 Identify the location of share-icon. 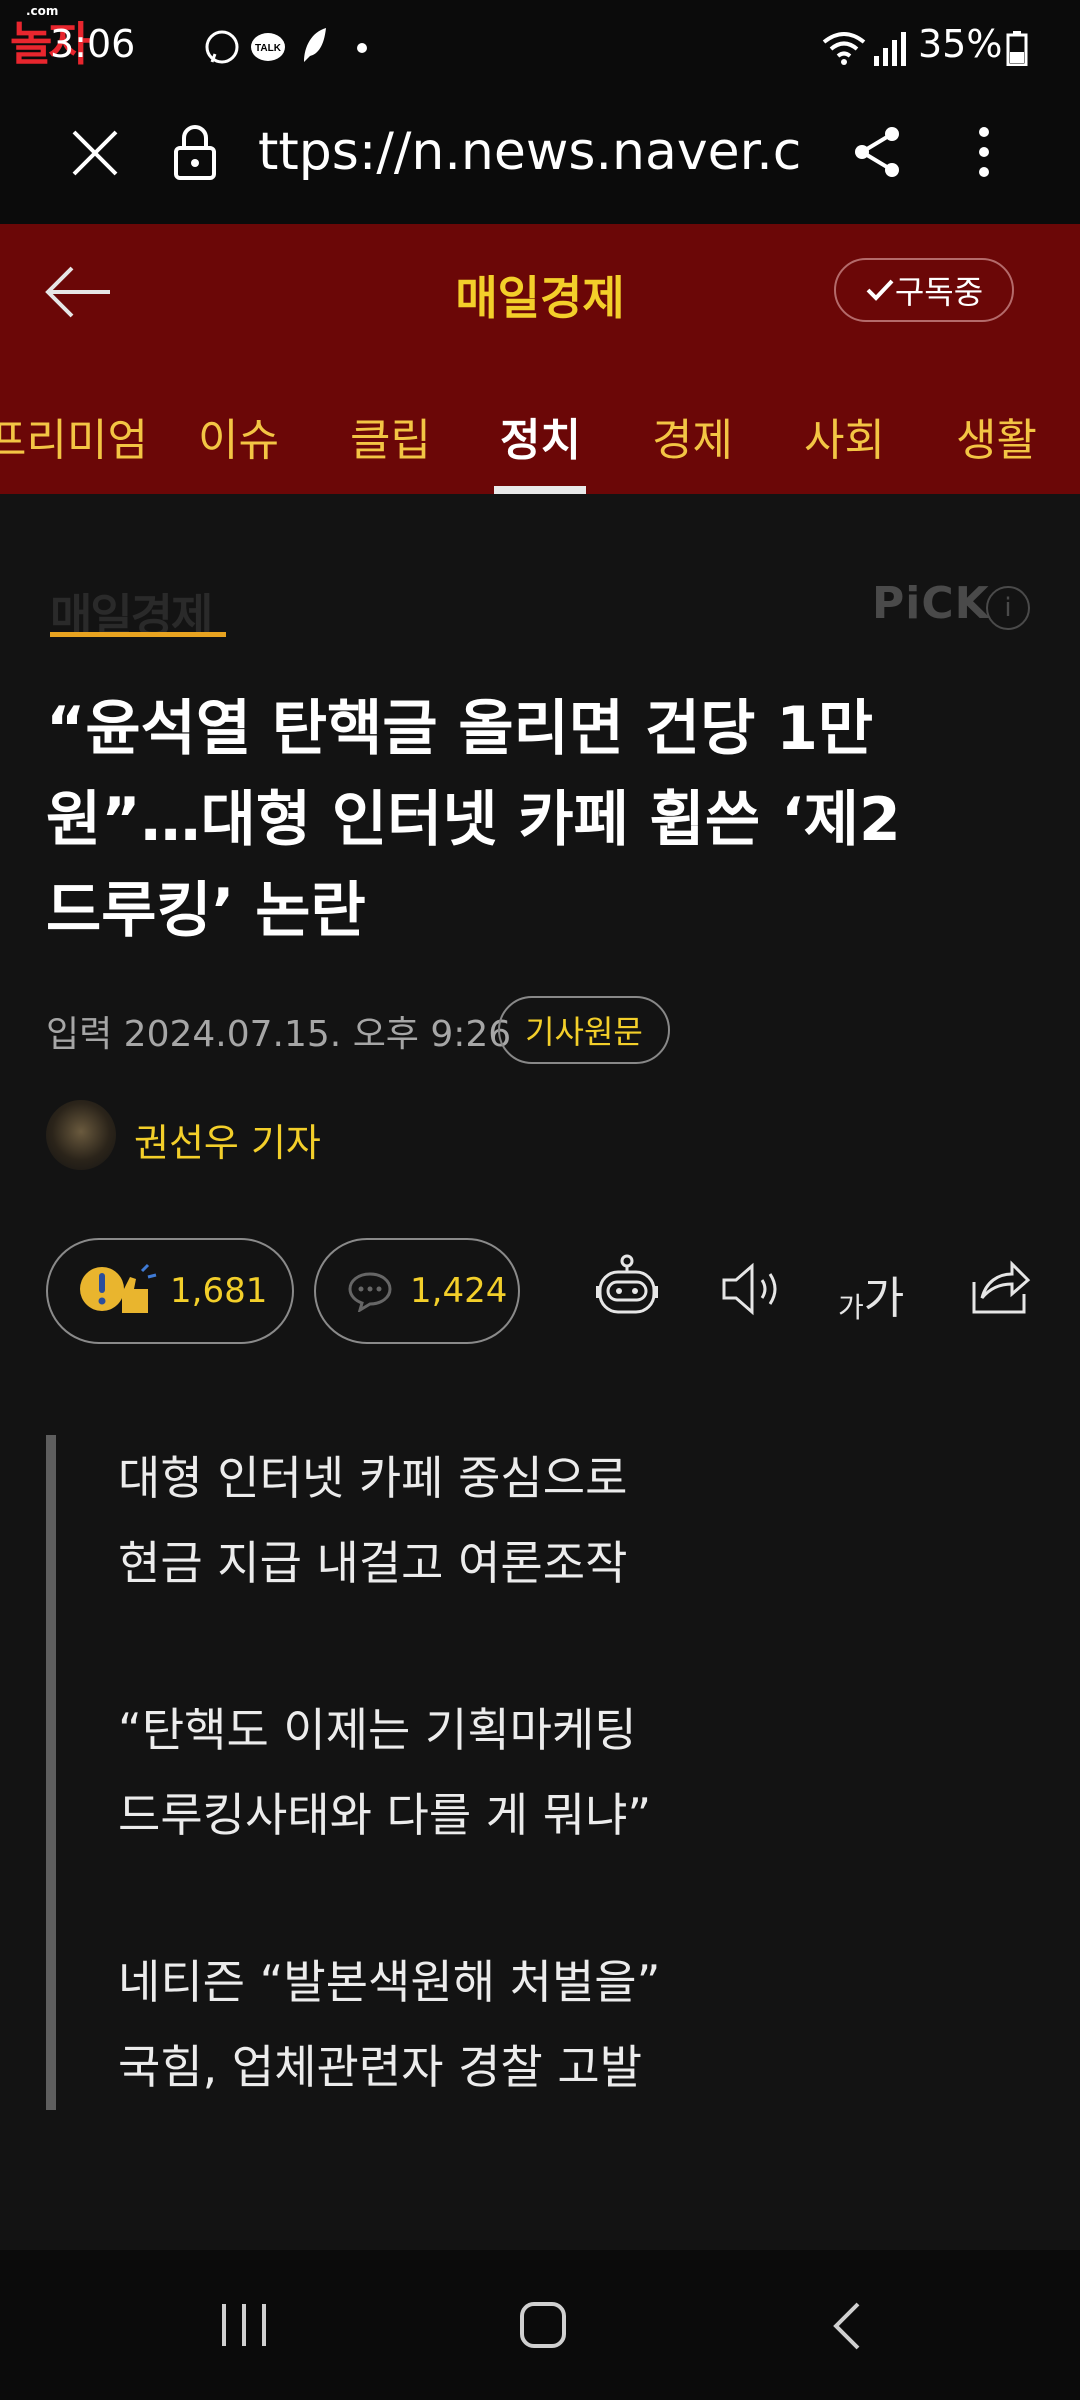
(877, 152).